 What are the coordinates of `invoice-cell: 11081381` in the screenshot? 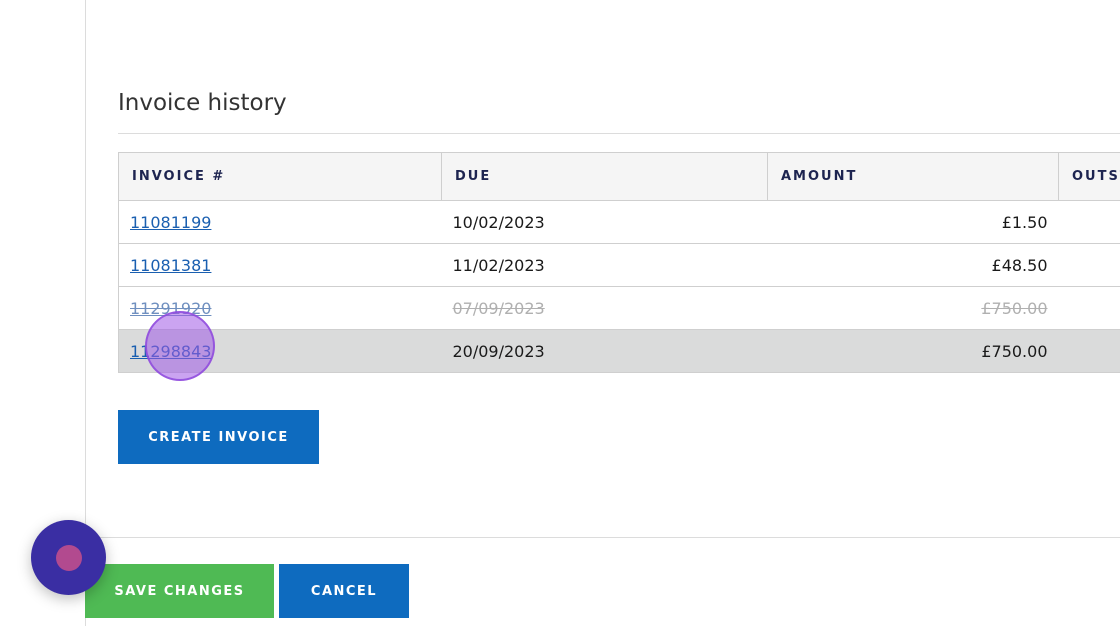 It's located at (280, 265).